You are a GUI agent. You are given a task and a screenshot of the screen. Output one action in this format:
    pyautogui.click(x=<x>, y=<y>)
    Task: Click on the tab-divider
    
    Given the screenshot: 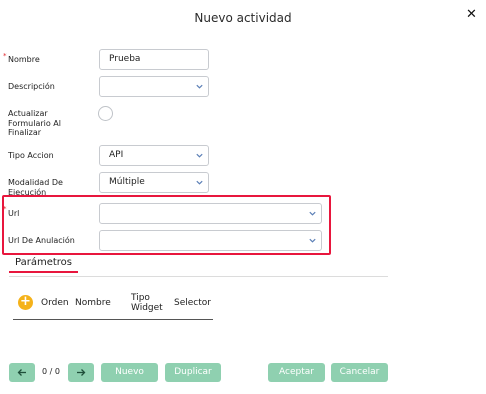 What is the action you would take?
    pyautogui.click(x=198, y=276)
    